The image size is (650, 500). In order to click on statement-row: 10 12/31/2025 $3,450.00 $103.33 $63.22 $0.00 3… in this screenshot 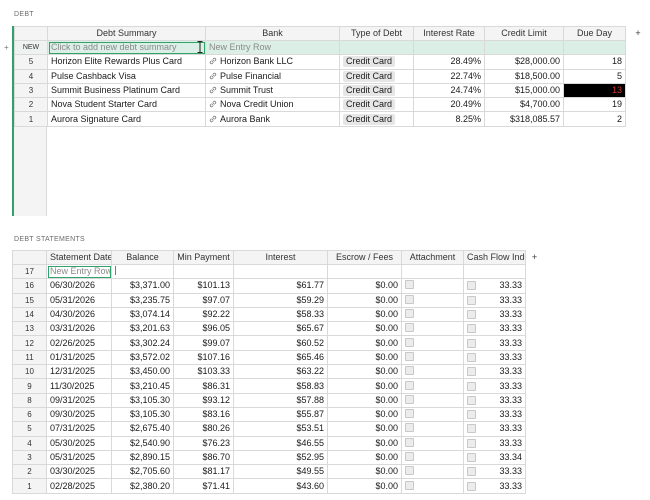, I will do `click(278, 372)`.